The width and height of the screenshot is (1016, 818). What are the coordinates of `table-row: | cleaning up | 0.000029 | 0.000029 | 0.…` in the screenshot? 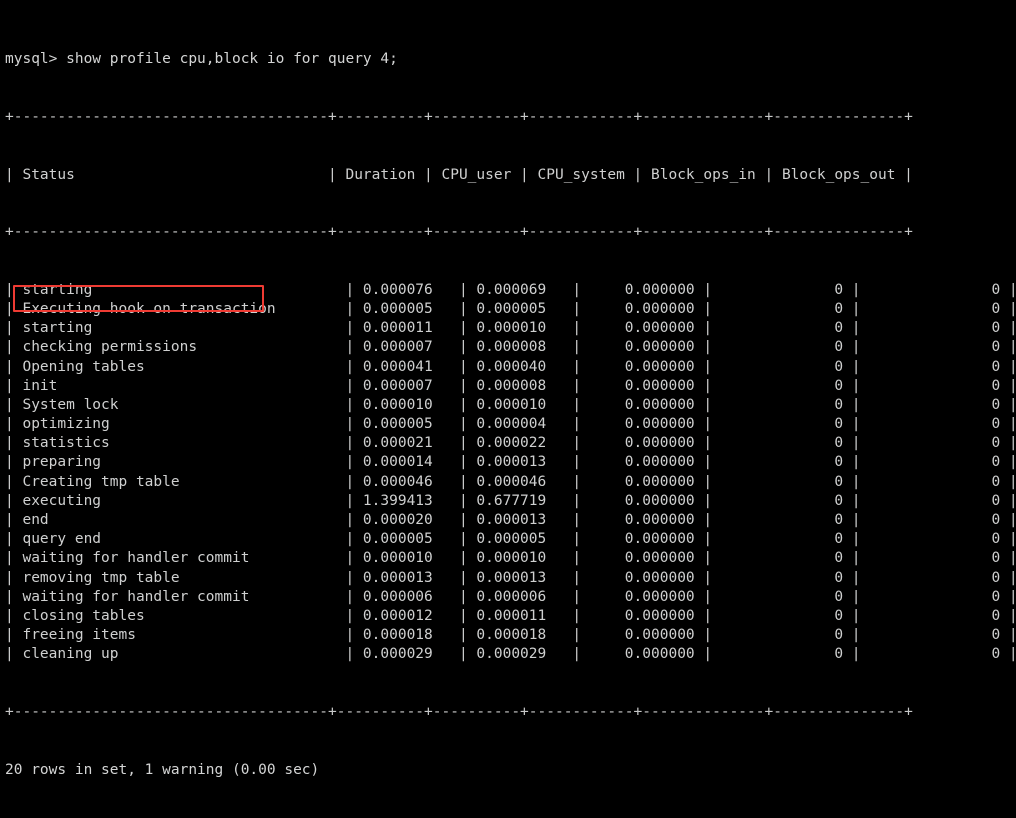 It's located at (510, 654).